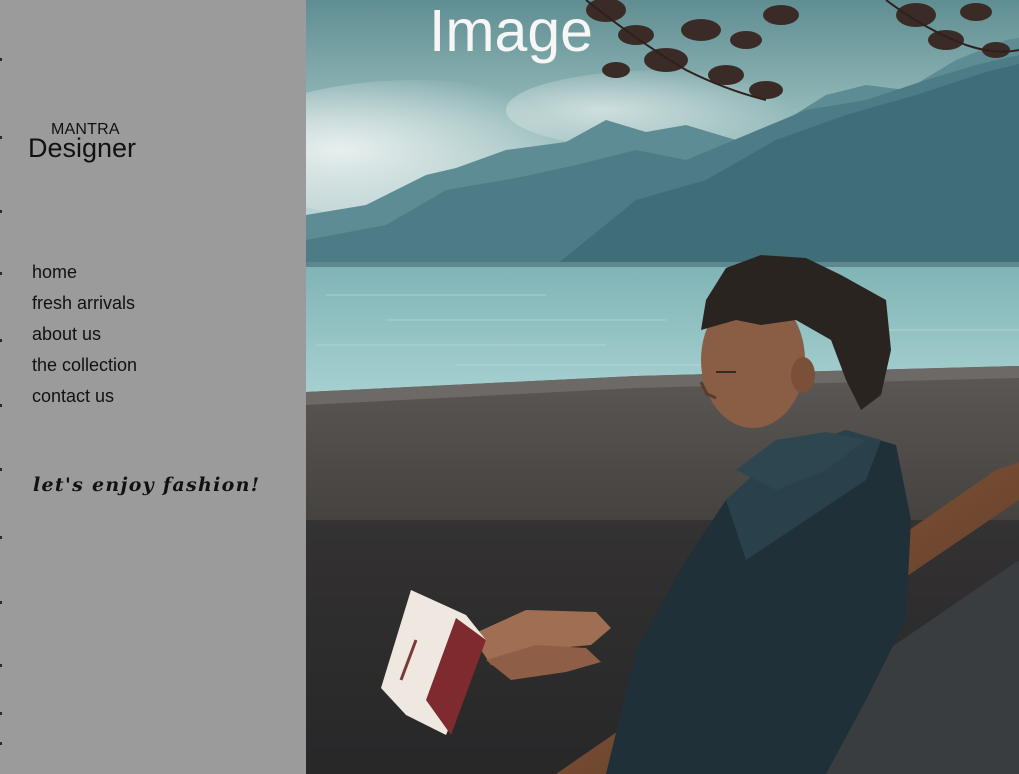 The width and height of the screenshot is (1019, 774). Describe the element at coordinates (84, 400) in the screenshot. I see `nav-item-contact-us: contact us` at that location.